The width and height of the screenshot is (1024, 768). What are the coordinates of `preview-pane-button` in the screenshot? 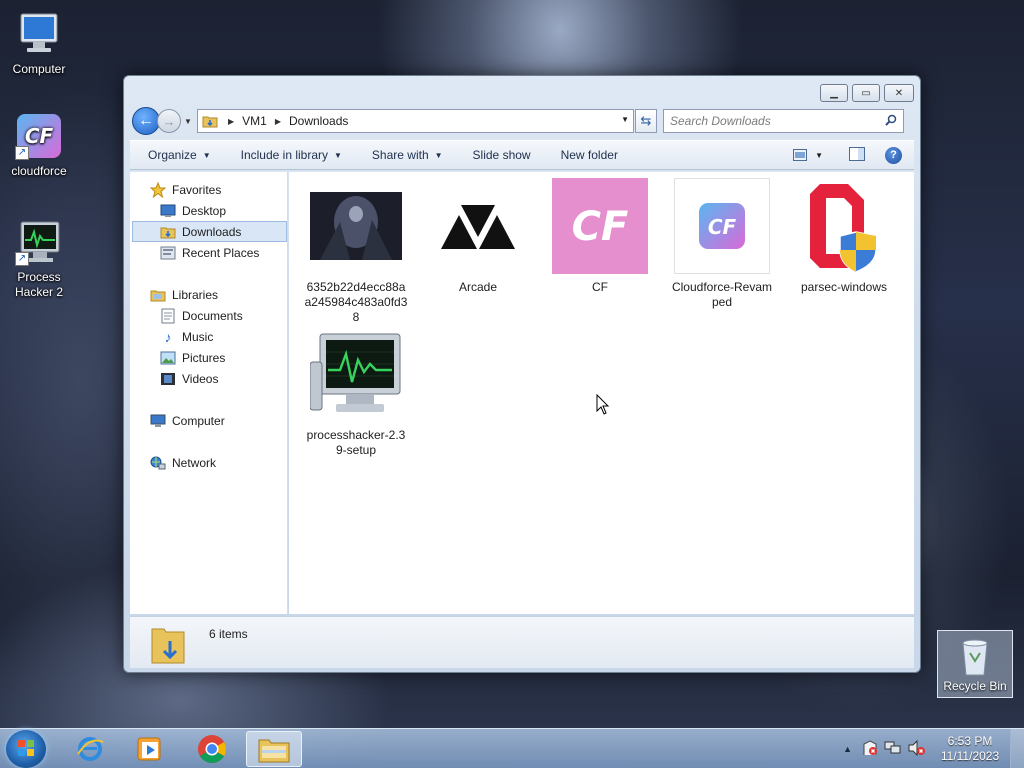 It's located at (857, 155).